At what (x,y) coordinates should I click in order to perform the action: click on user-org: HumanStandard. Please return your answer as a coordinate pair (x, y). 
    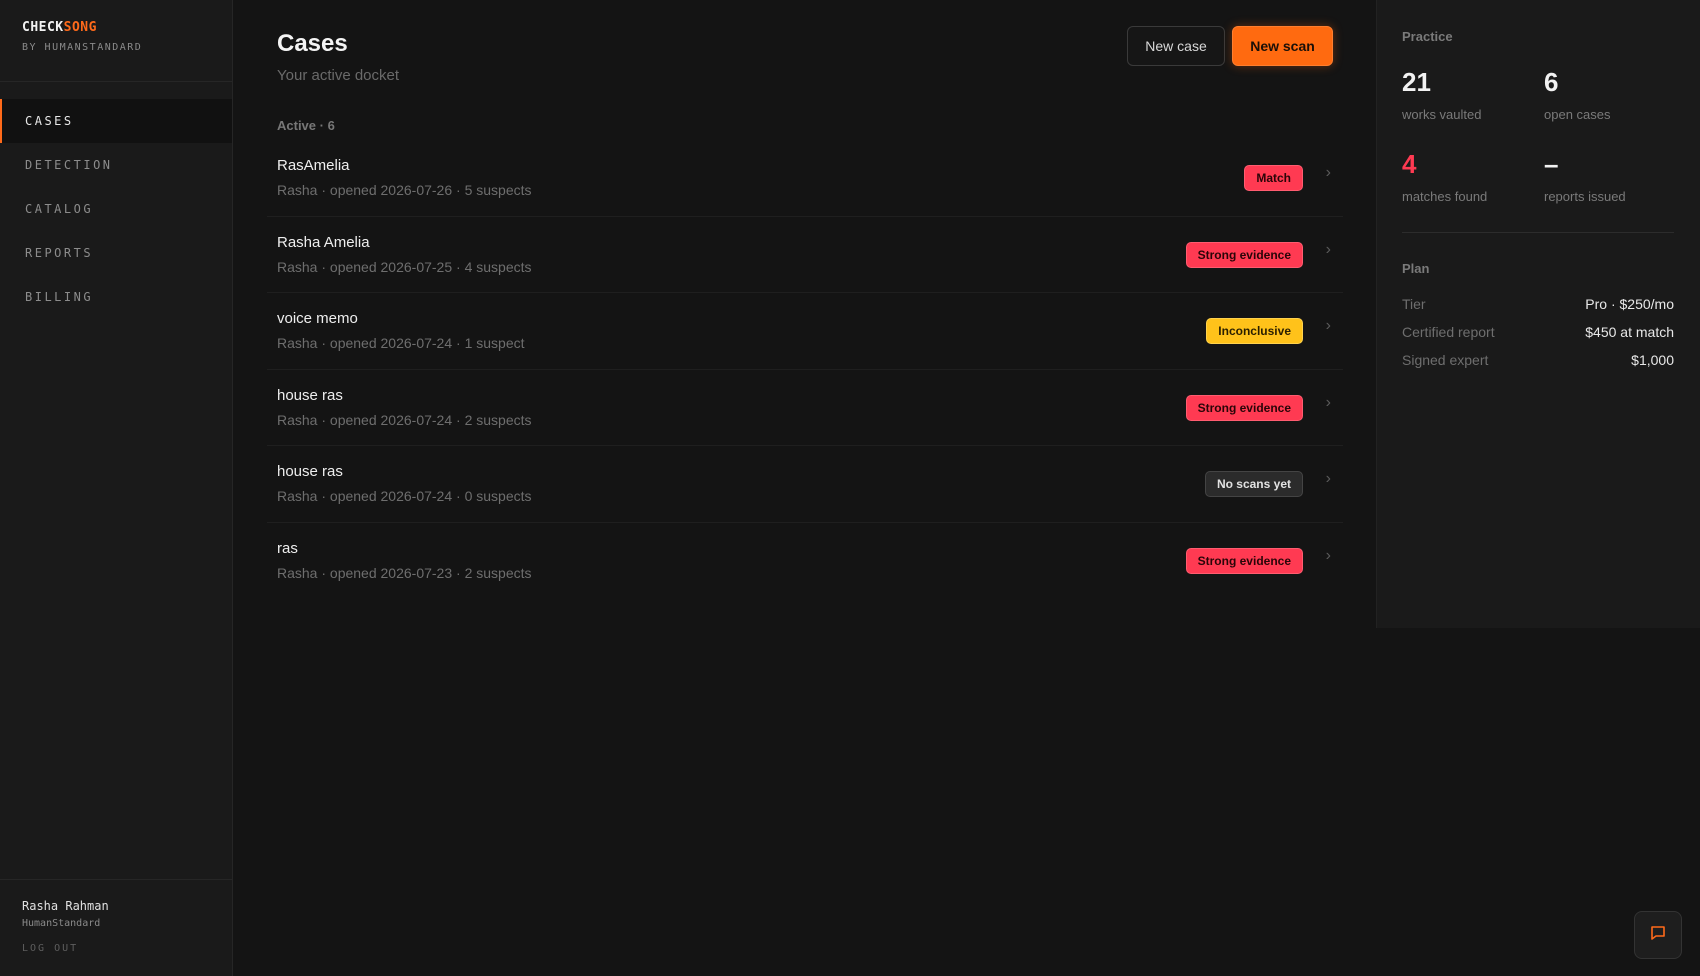
    Looking at the image, I should click on (61, 923).